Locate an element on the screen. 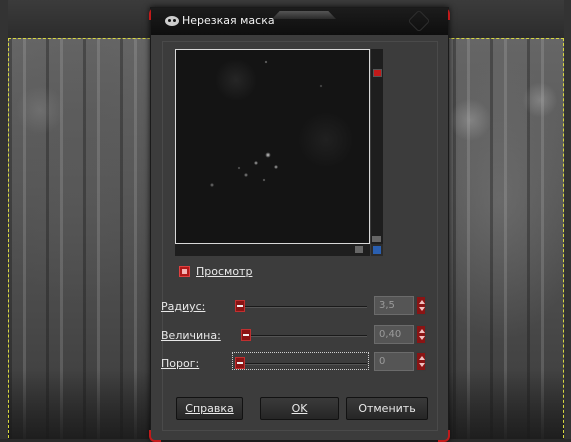 The width and height of the screenshot is (571, 442). threshold-slider-handle is located at coordinates (240, 363).